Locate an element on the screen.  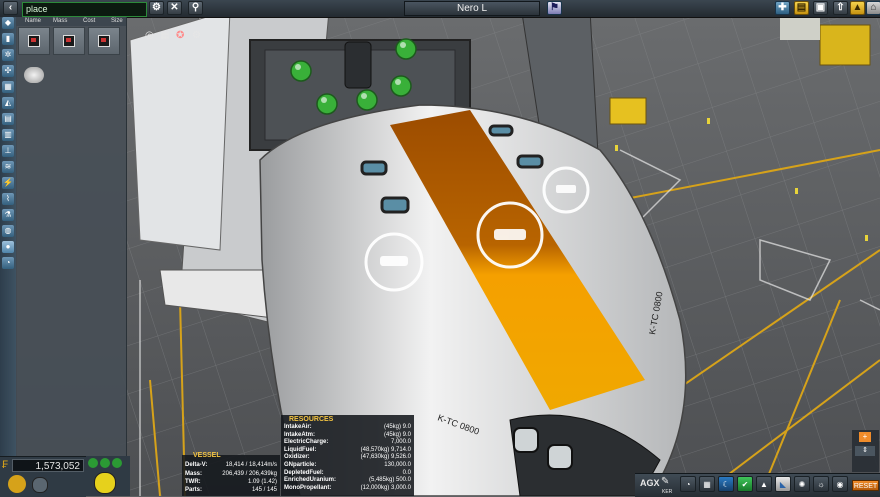
vessel-panel-title: VESSEL is located at coordinates (207, 455).